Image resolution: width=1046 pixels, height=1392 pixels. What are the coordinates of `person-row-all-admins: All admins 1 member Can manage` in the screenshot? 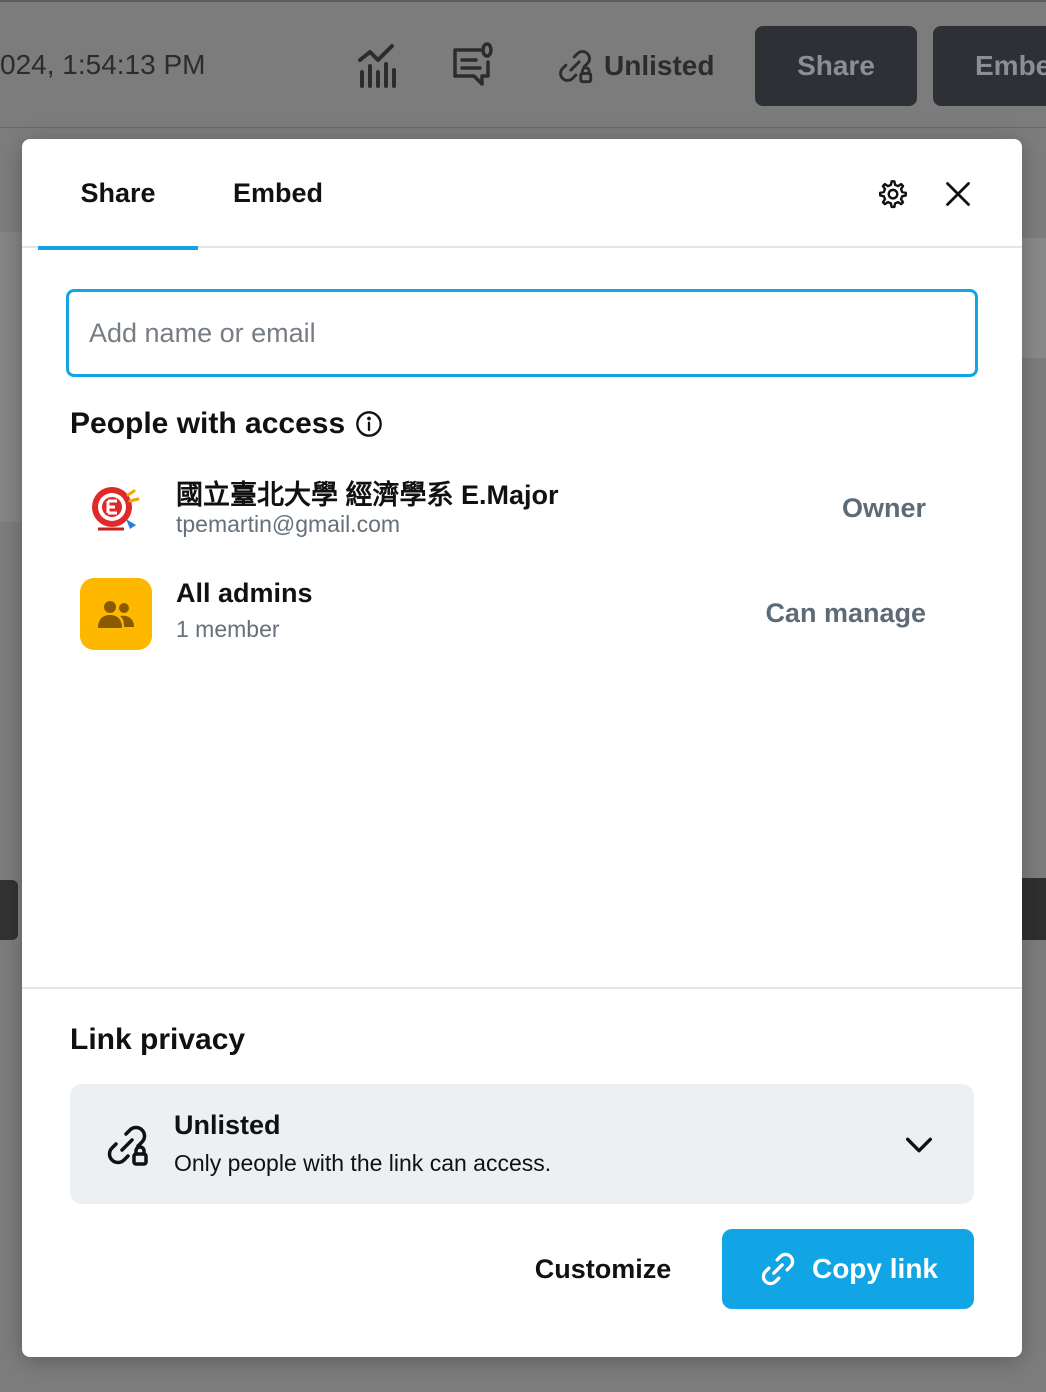 It's located at (510, 618).